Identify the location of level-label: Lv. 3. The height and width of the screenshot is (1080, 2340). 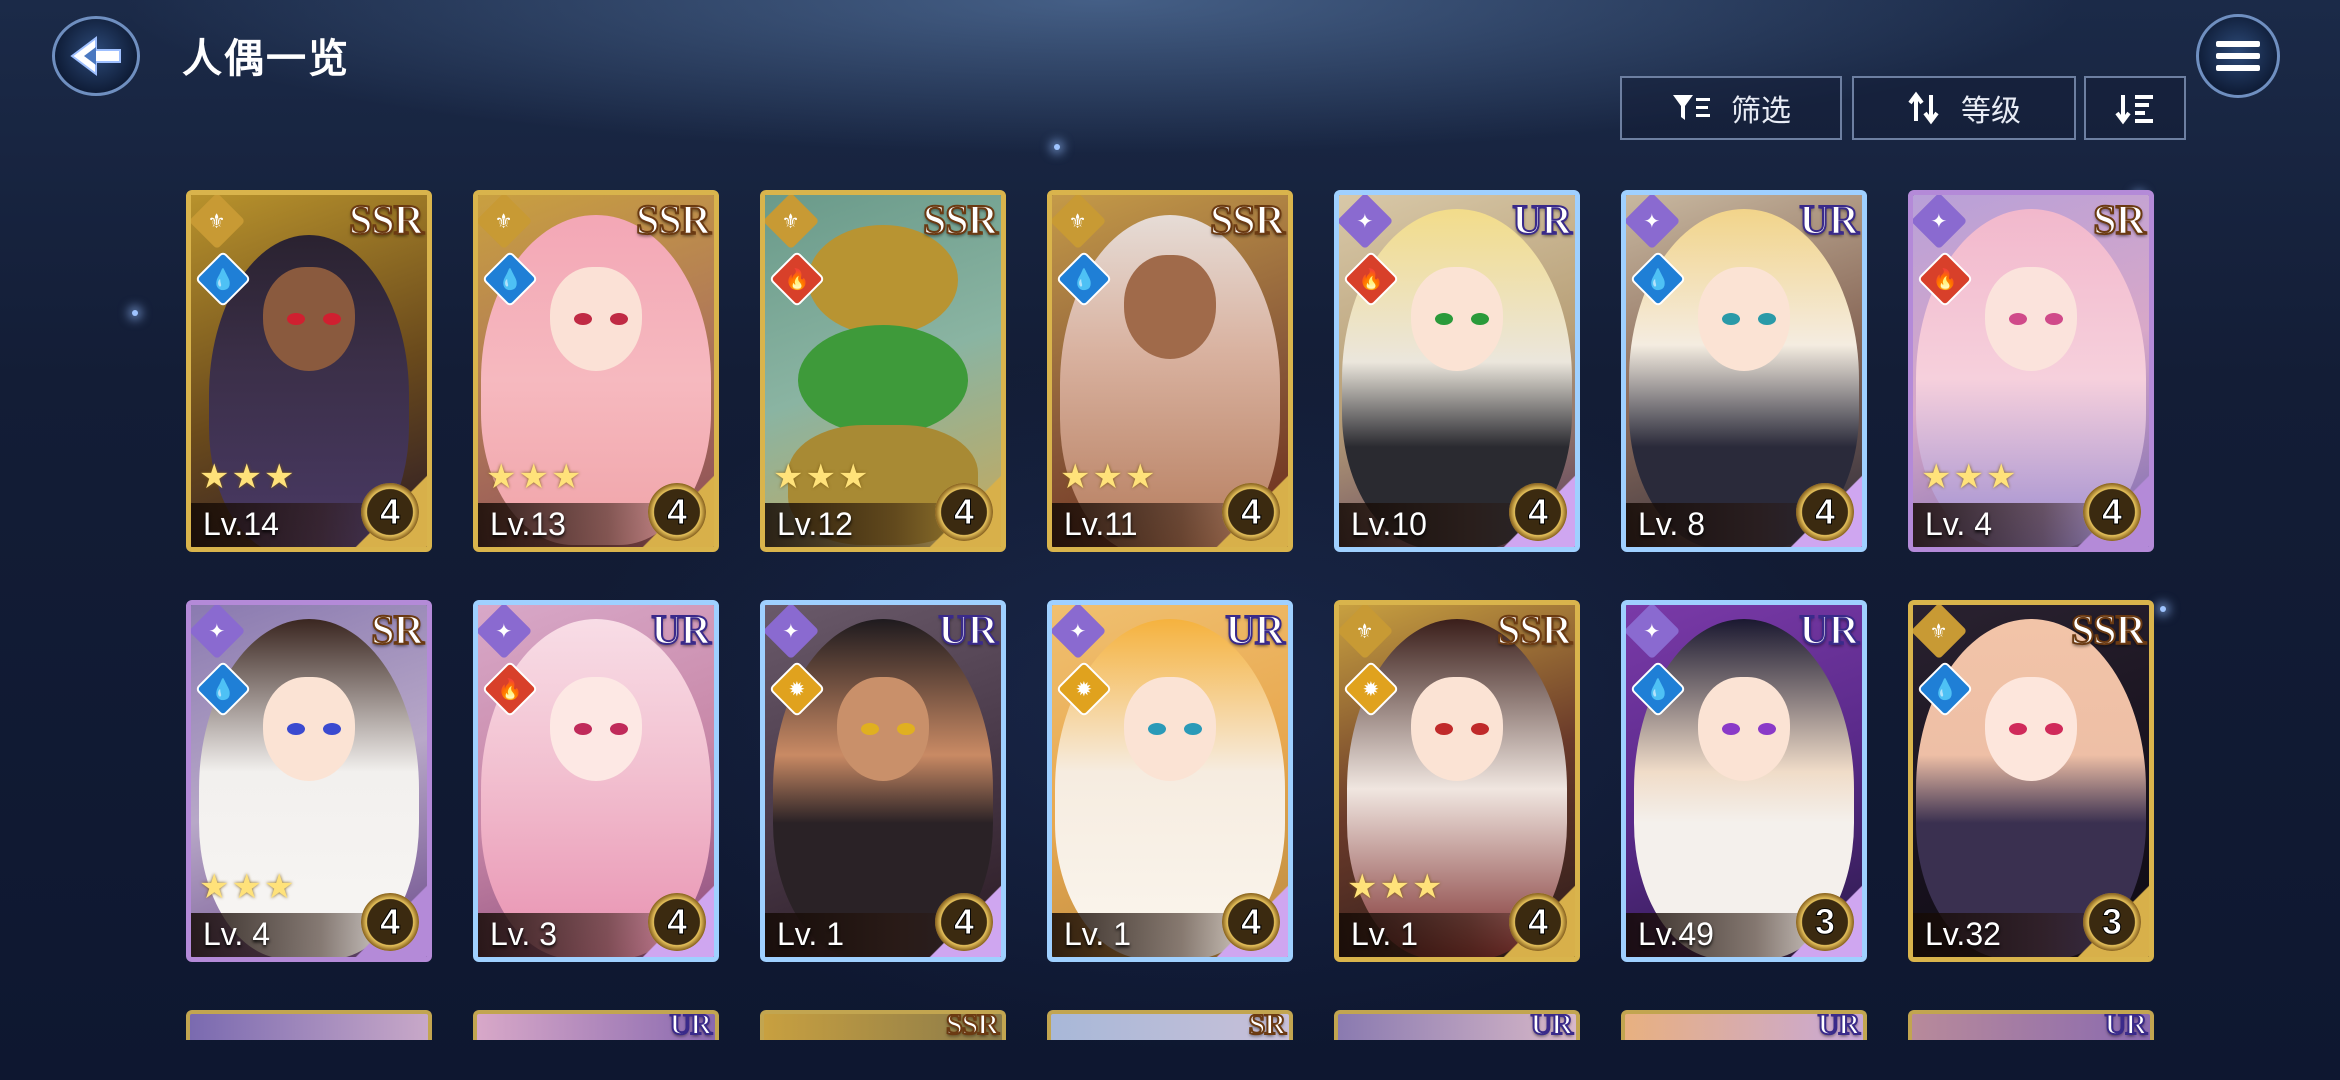
(523, 934).